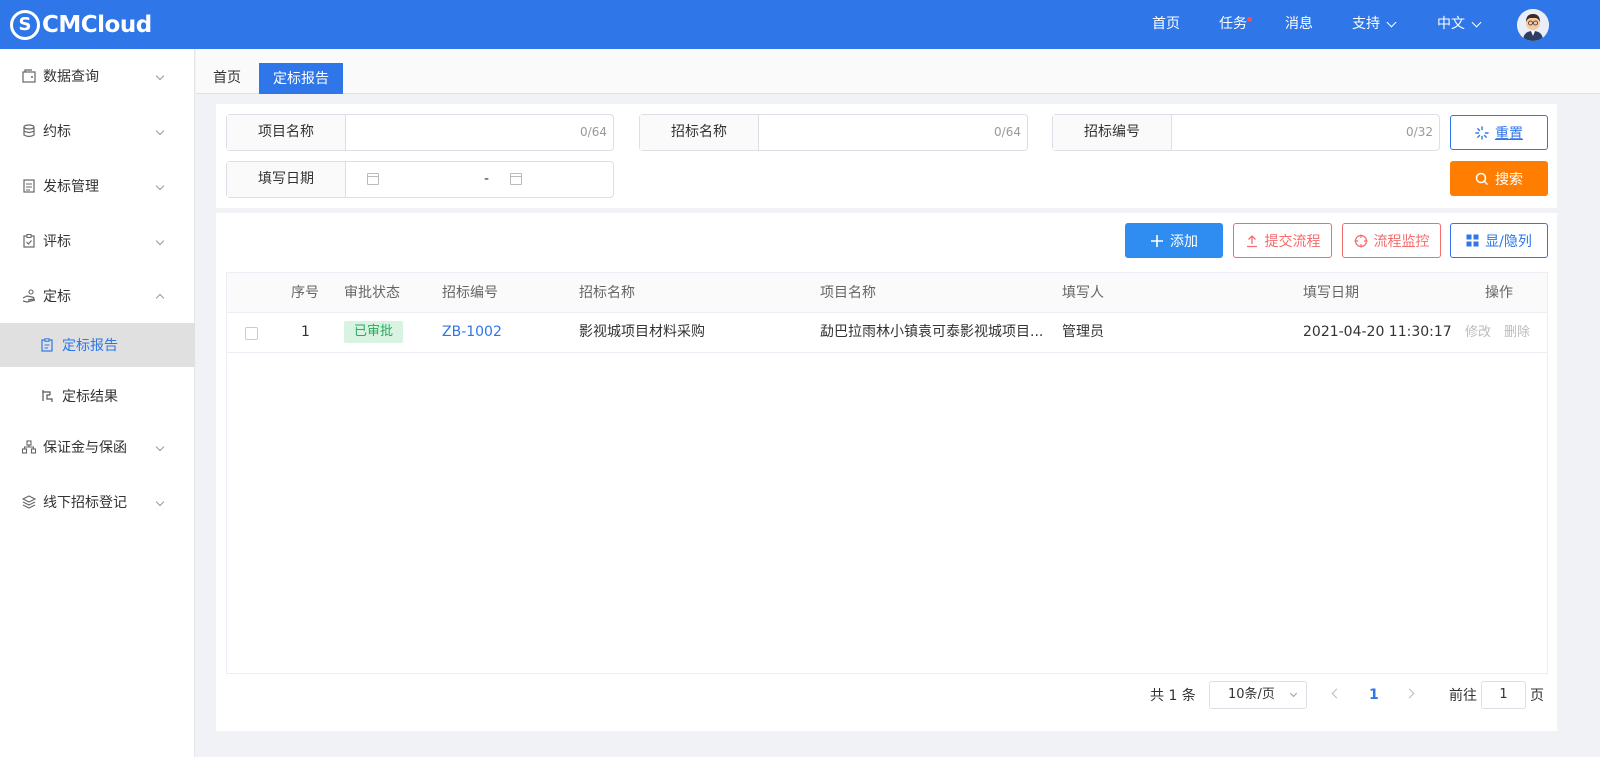 The height and width of the screenshot is (757, 1600). What do you see at coordinates (227, 78) in the screenshot?
I see `tab-home: 首页` at bounding box center [227, 78].